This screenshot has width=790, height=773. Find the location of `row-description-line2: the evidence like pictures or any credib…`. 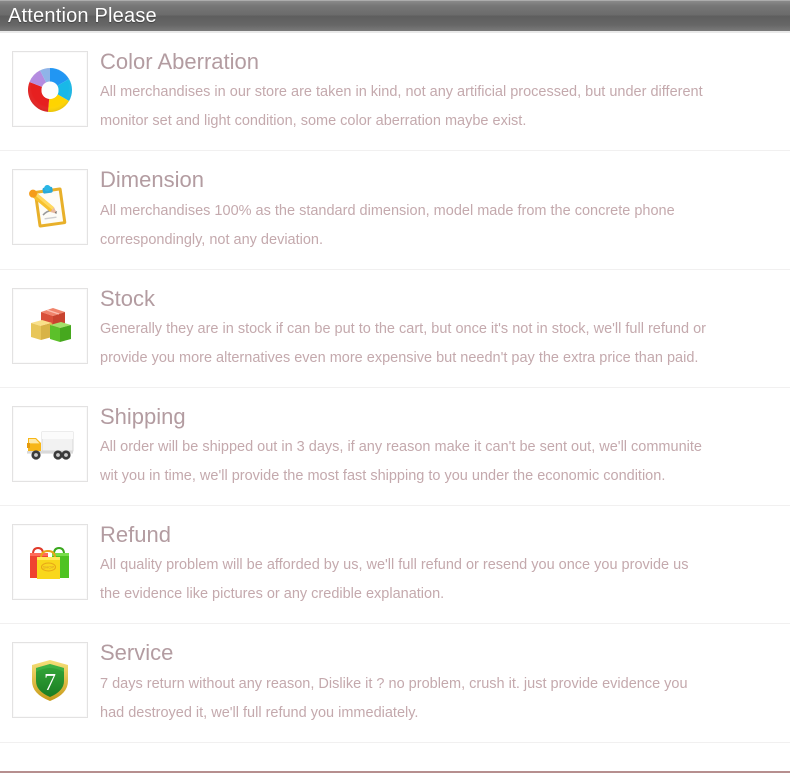

row-description-line2: the evidence like pictures or any credib… is located at coordinates (272, 594).